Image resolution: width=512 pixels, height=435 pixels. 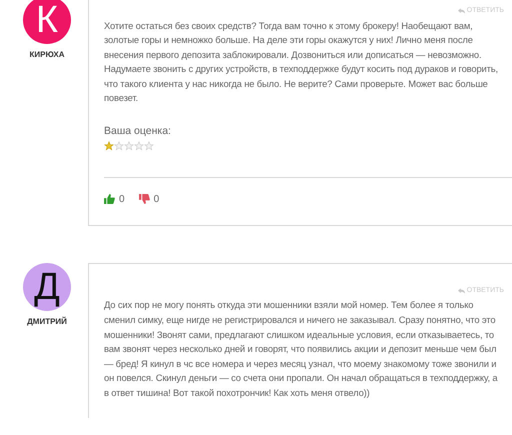 What do you see at coordinates (47, 55) in the screenshot?
I see `author-name: КИРЮХА` at bounding box center [47, 55].